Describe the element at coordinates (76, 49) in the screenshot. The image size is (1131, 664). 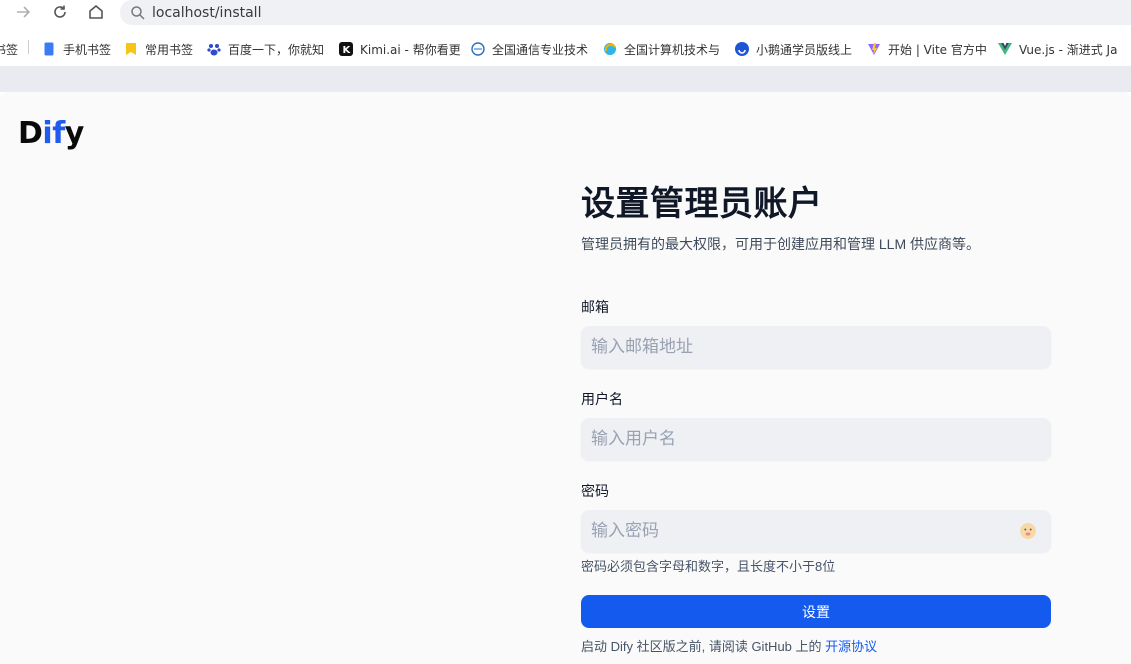
I see `bookmark-phone: 手机书签` at that location.